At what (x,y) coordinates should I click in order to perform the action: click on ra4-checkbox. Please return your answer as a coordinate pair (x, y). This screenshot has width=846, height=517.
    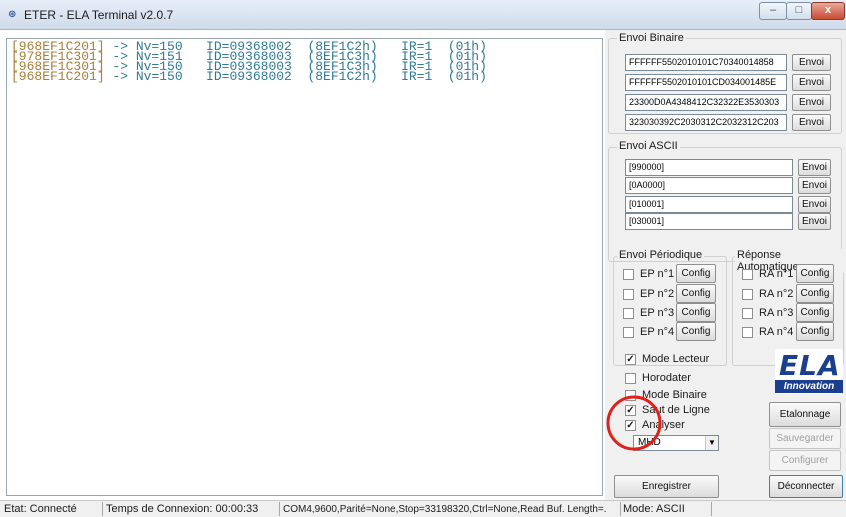
    Looking at the image, I should click on (747, 332).